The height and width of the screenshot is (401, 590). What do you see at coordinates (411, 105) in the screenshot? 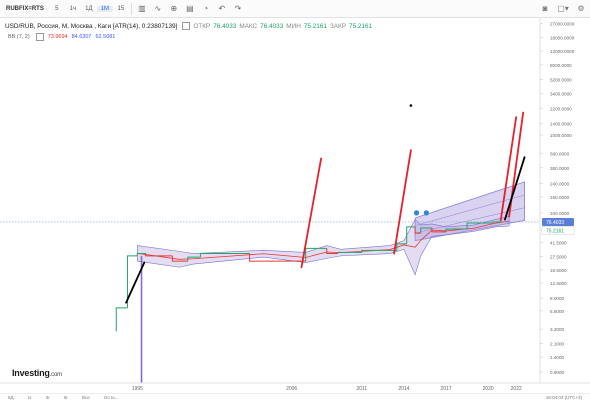
I see `annotation-dot` at bounding box center [411, 105].